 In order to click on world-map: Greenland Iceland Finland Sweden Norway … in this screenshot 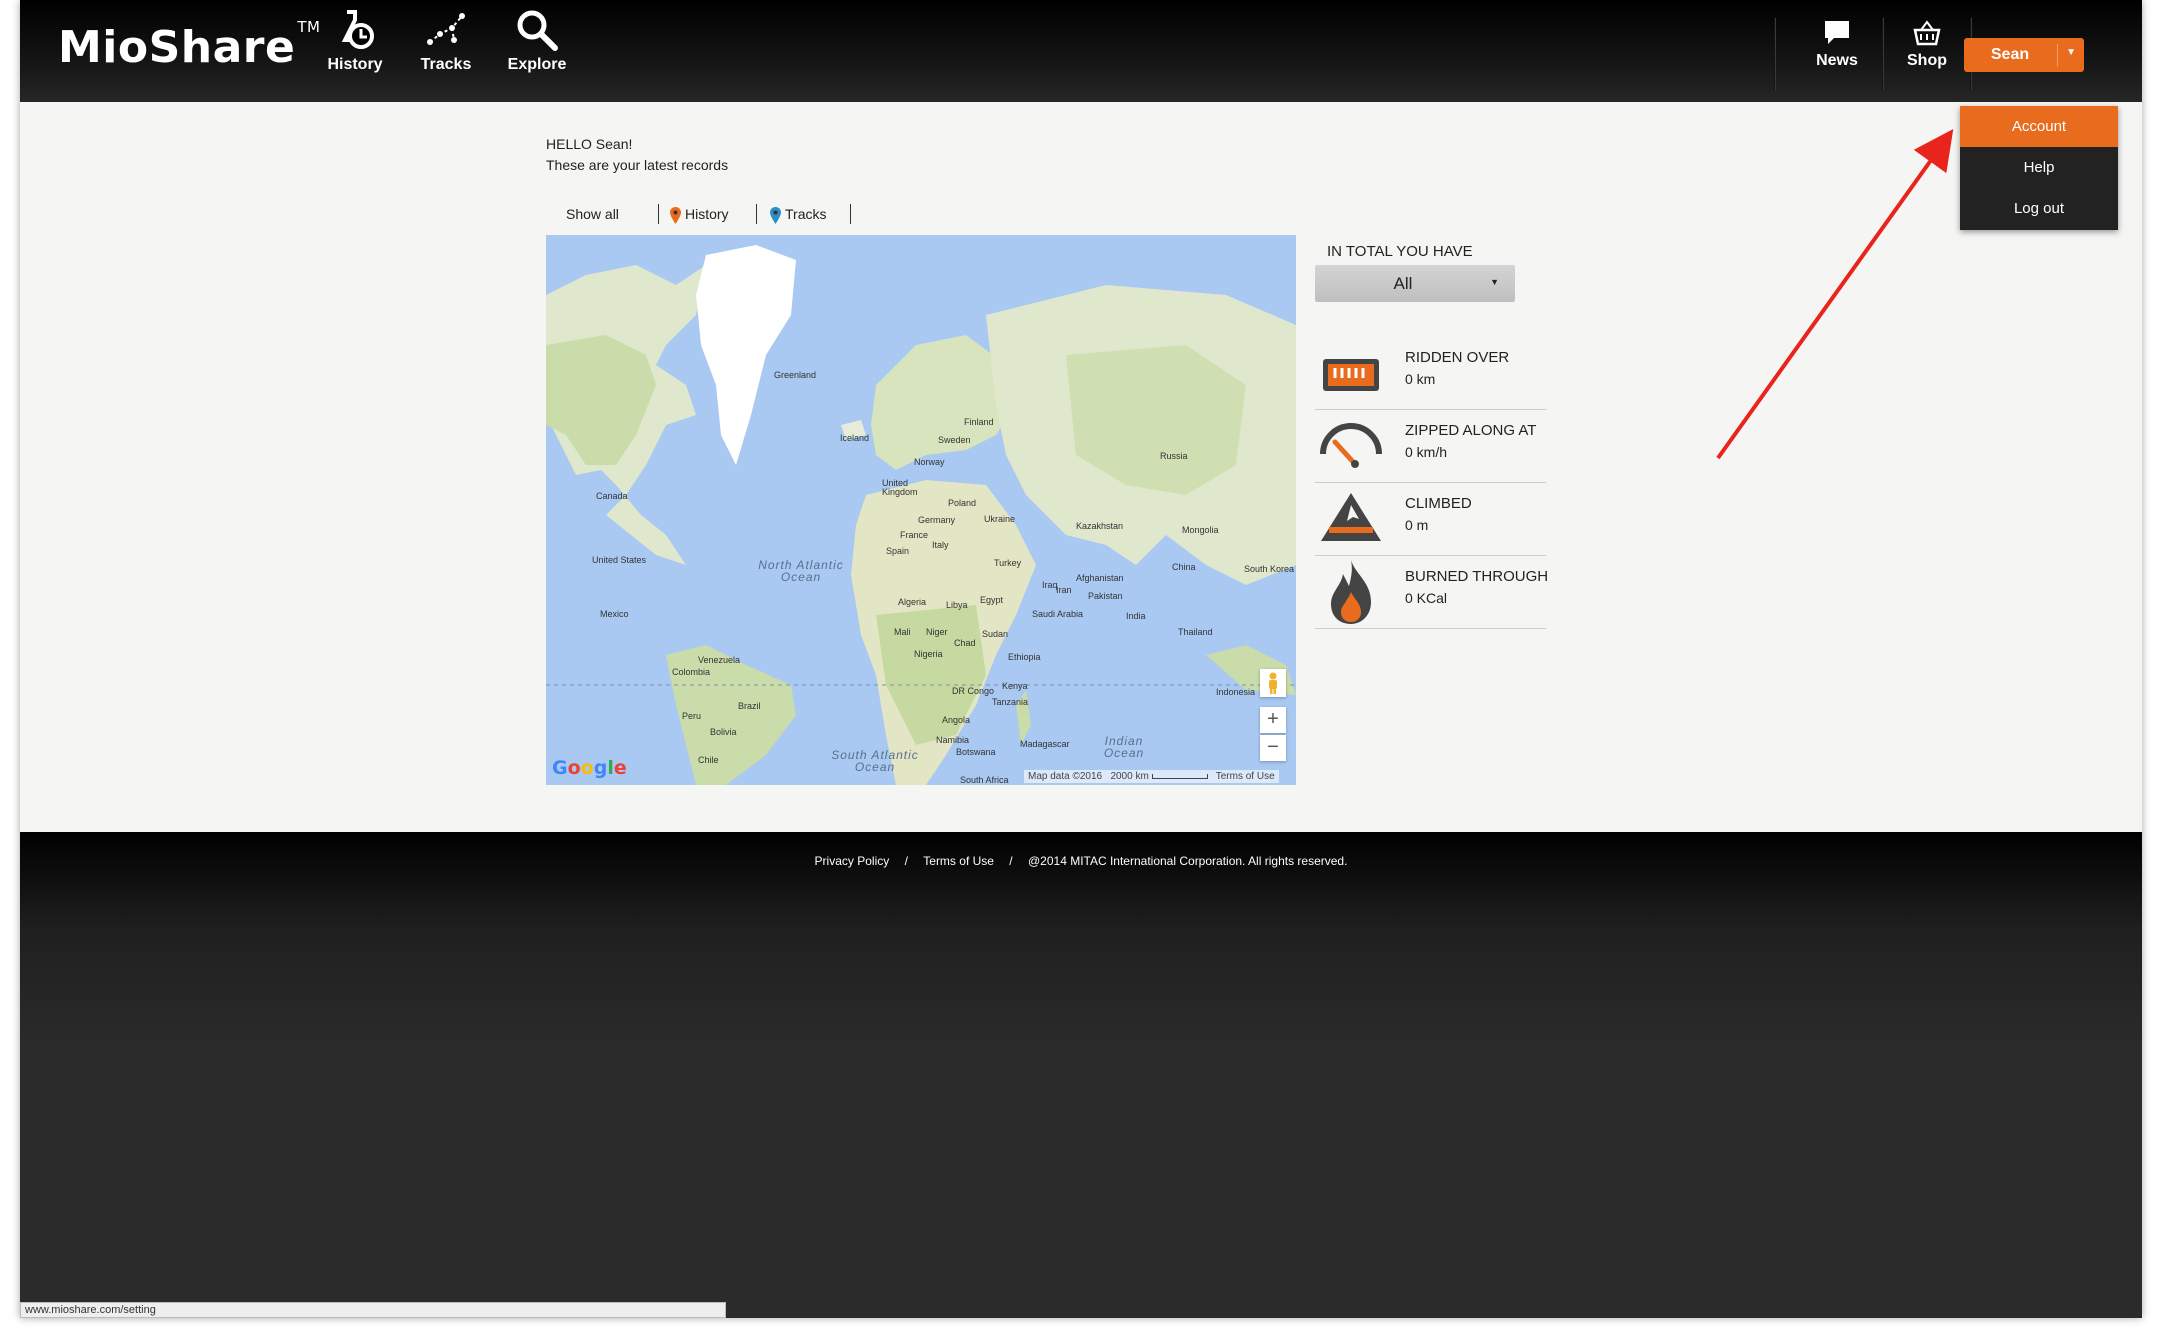, I will do `click(921, 510)`.